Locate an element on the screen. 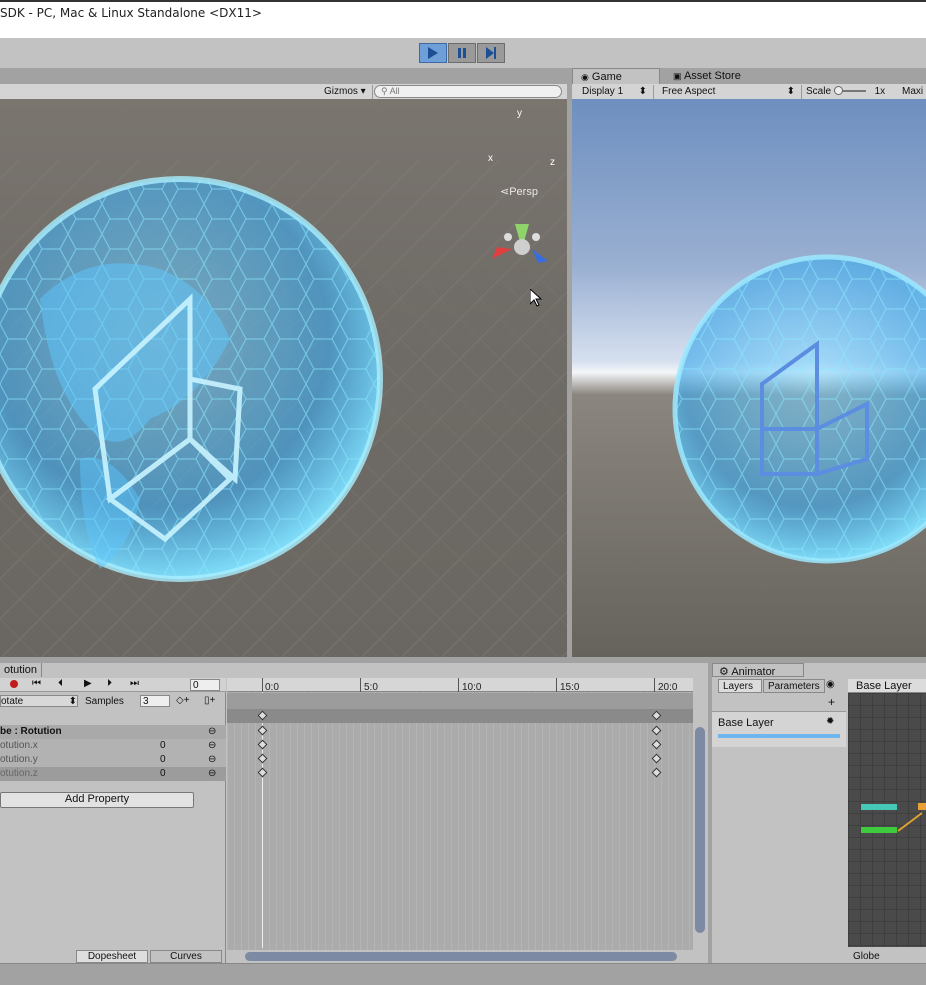 The image size is (926, 985). play-anim-button: ▶ is located at coordinates (88, 683).